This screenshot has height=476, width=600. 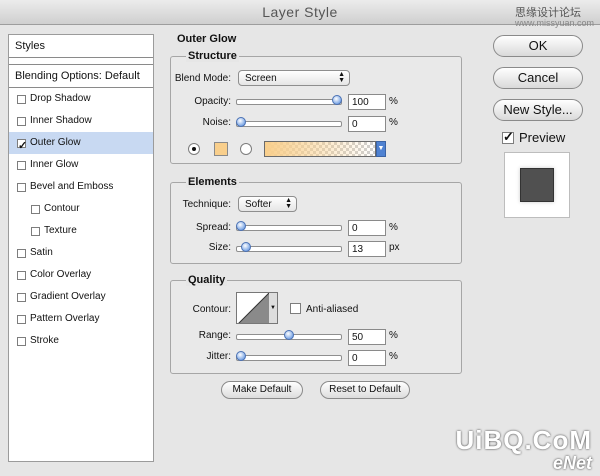 What do you see at coordinates (65, 318) in the screenshot?
I see `style-item-label: Pattern Overlay` at bounding box center [65, 318].